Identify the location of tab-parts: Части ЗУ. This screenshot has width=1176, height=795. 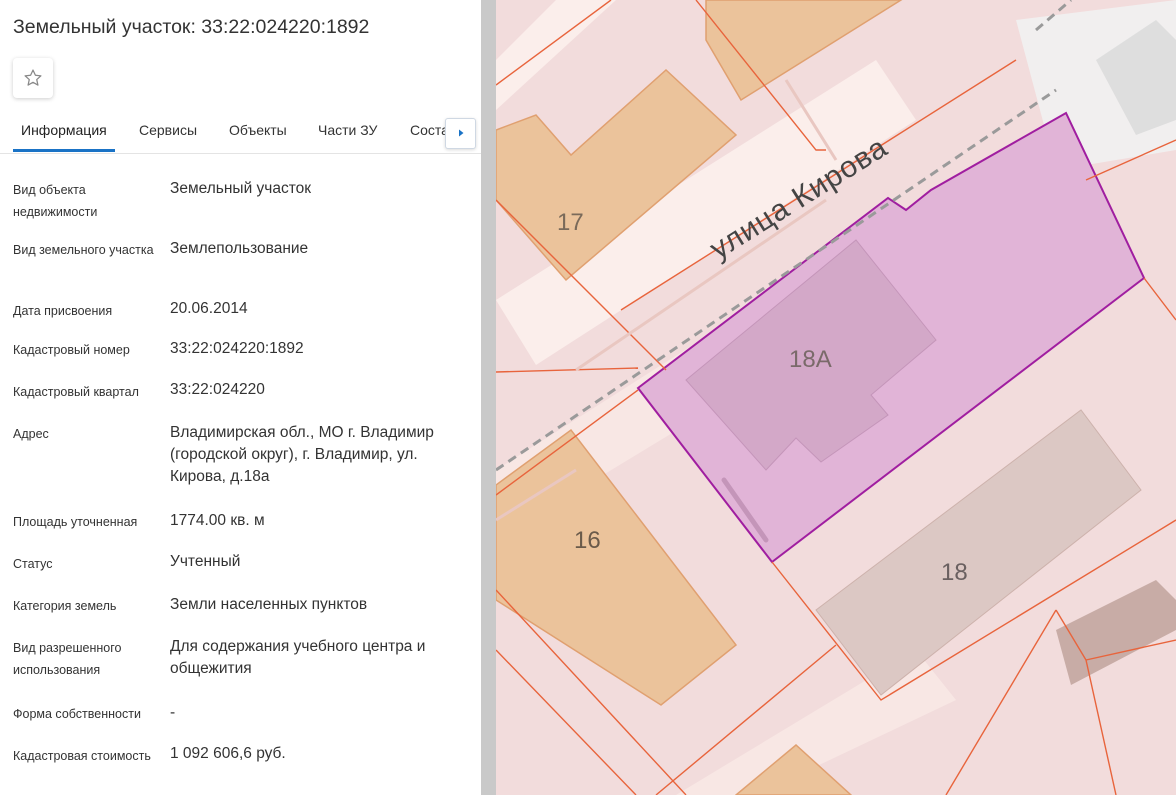
(347, 130).